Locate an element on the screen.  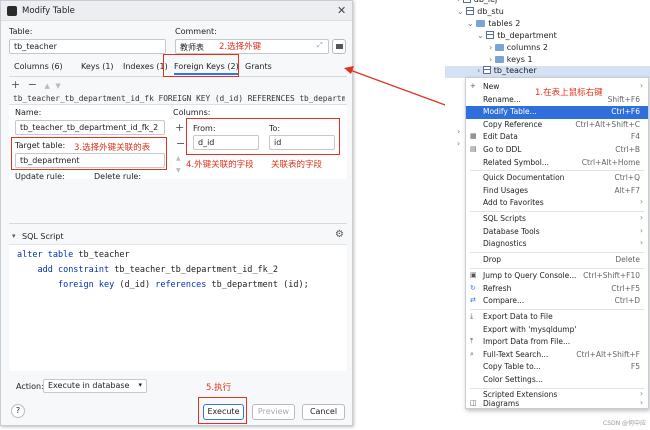
ddl-icon: ▤ is located at coordinates (473, 149).